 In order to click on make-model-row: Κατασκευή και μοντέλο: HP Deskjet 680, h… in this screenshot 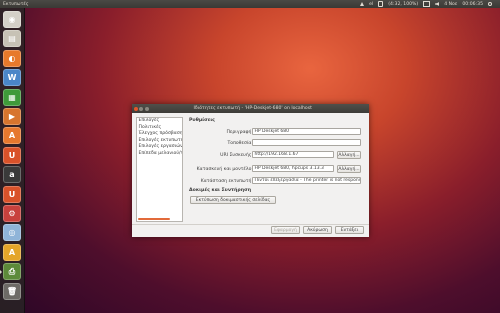, I will do `click(277, 168)`.